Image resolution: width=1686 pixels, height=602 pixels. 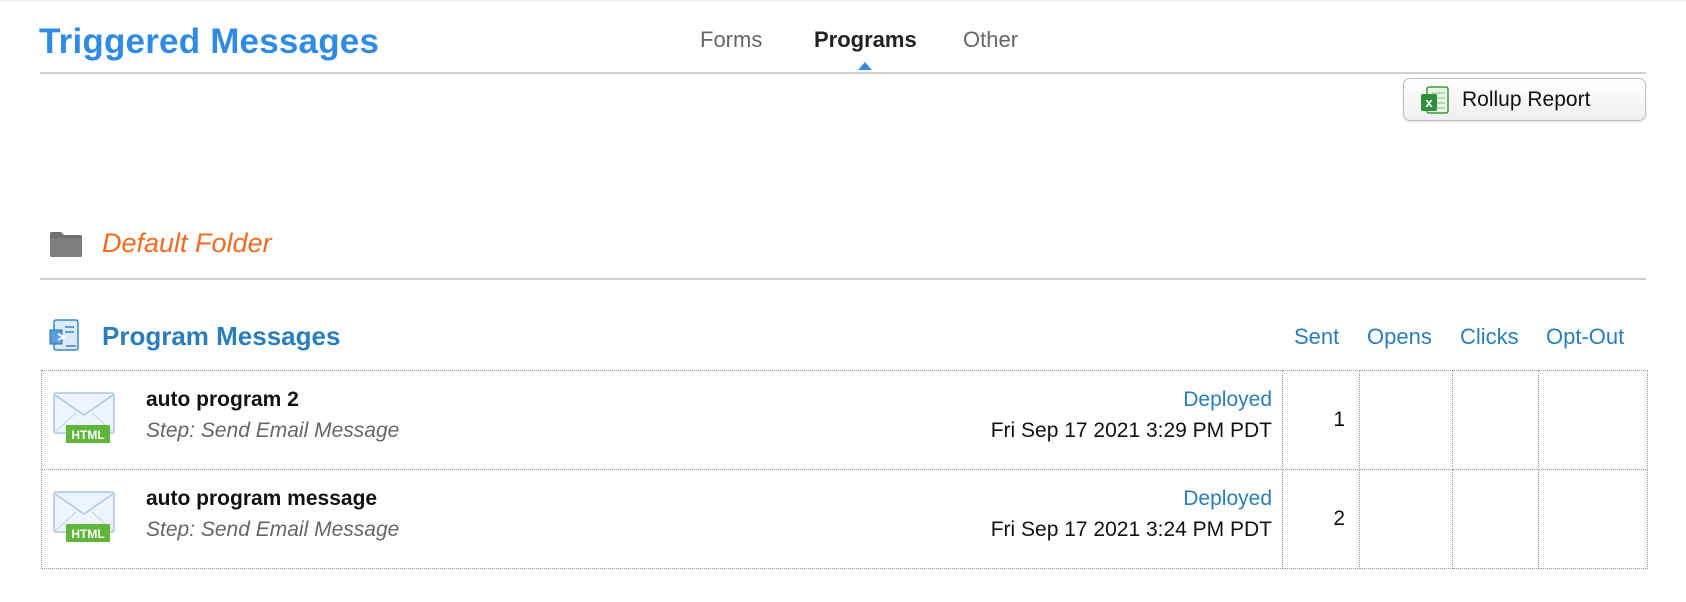 I want to click on message-date: Fri Sep 17 2021 3:24 PM PDT, so click(x=1131, y=529).